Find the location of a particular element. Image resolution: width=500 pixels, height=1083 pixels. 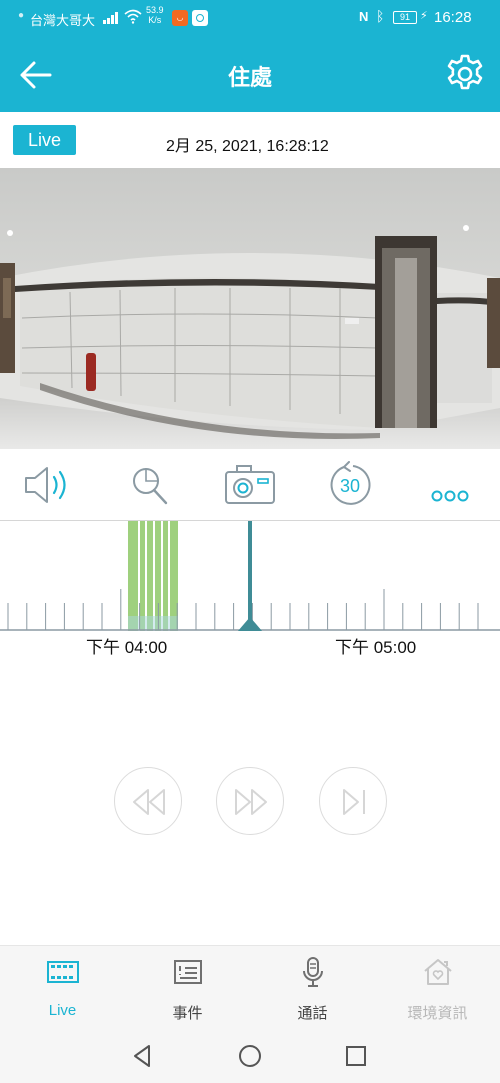

rewind-icon is located at coordinates (149, 802).